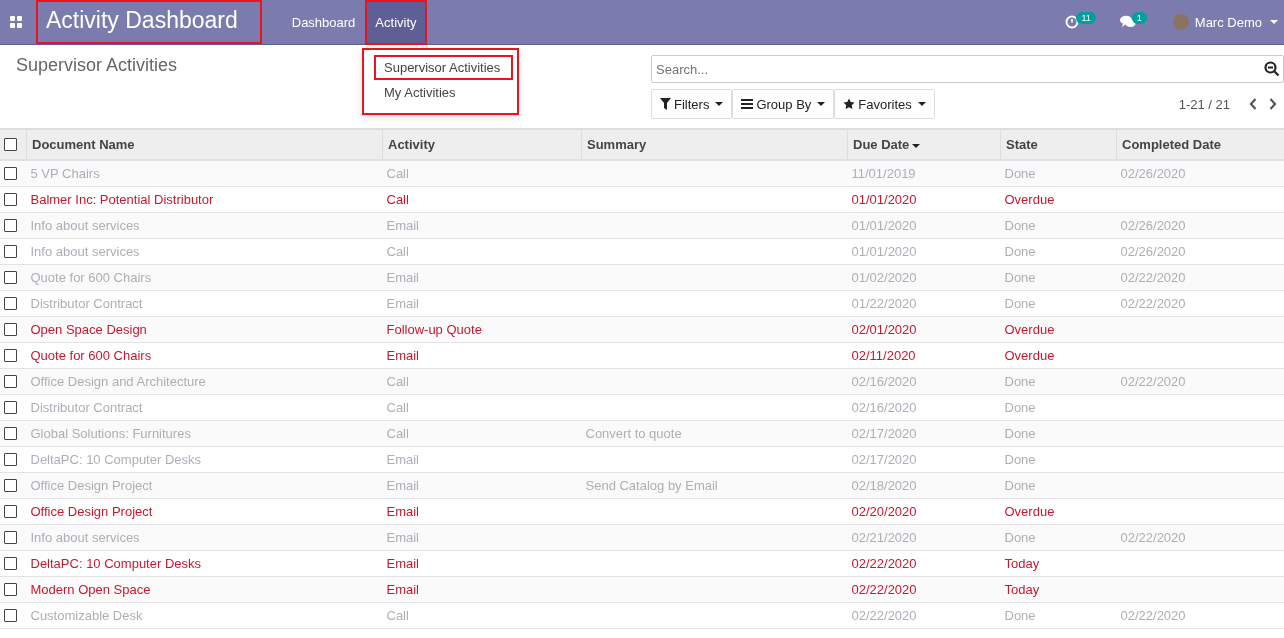  What do you see at coordinates (1022, 563) in the screenshot?
I see `table-cell: Today` at bounding box center [1022, 563].